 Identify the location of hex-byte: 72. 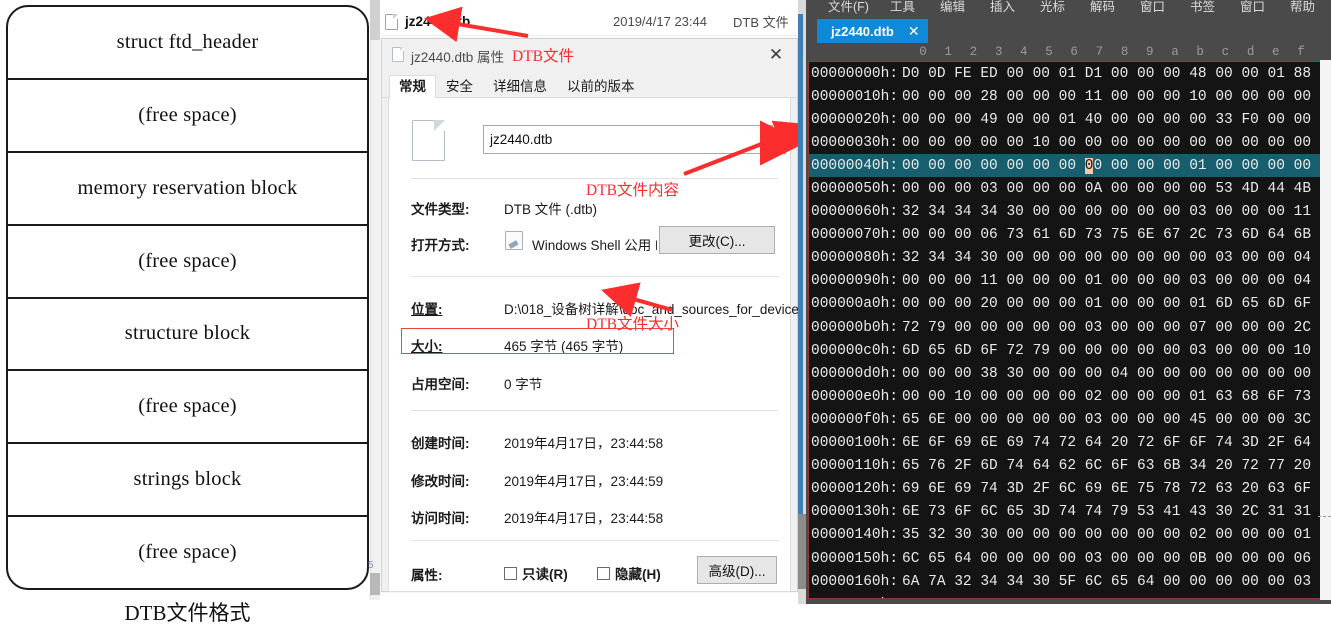
(1249, 466).